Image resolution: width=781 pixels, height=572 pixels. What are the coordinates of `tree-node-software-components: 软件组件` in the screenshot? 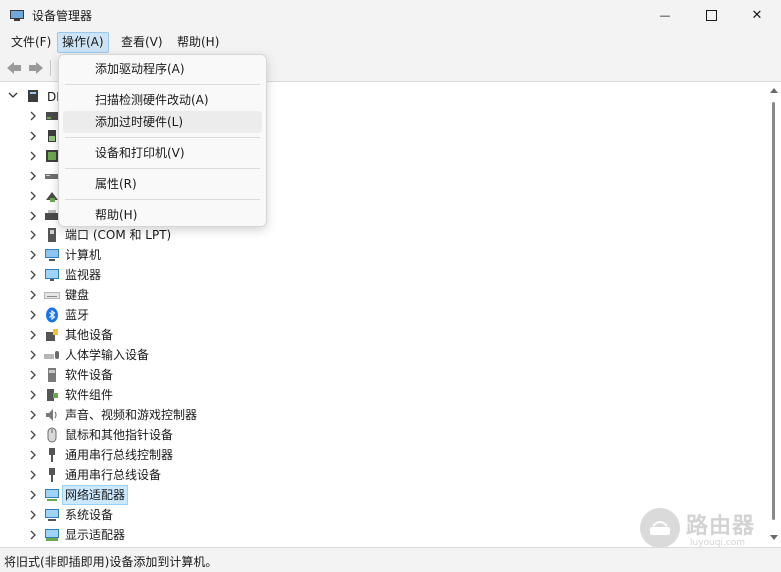 It's located at (383, 395).